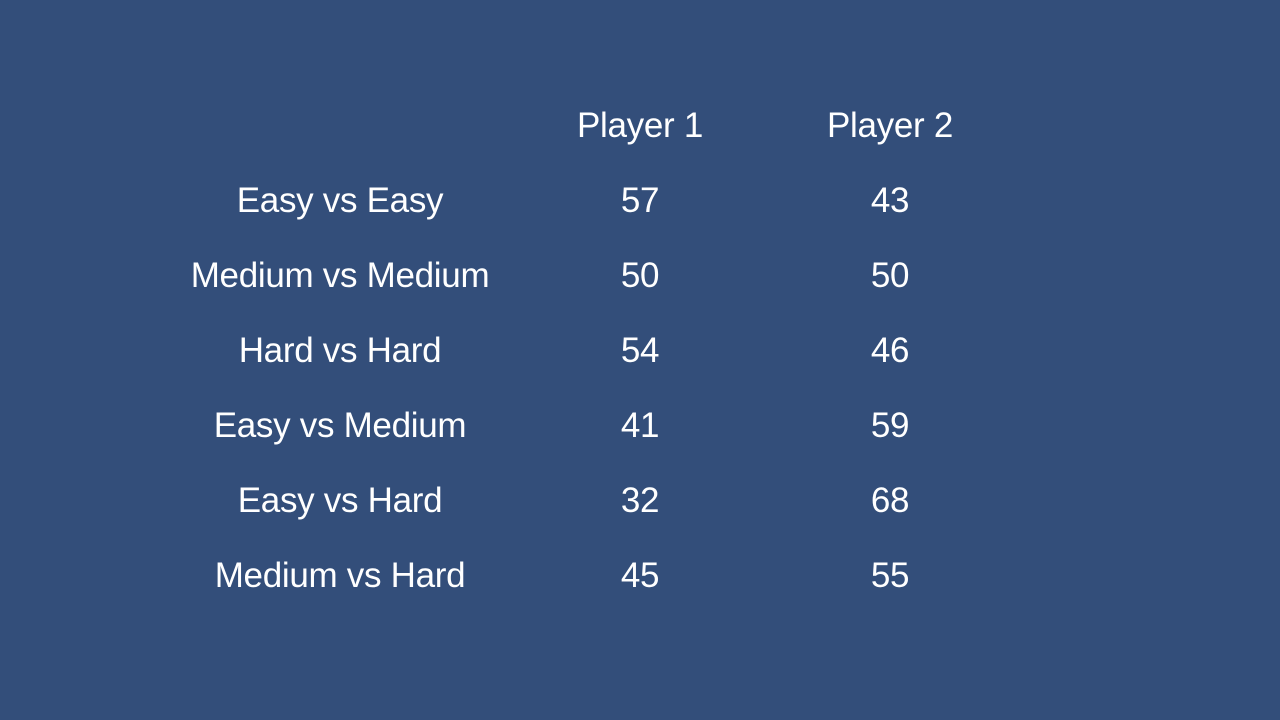  What do you see at coordinates (890, 200) in the screenshot?
I see `player-2-score-easy-vs-easy: 43` at bounding box center [890, 200].